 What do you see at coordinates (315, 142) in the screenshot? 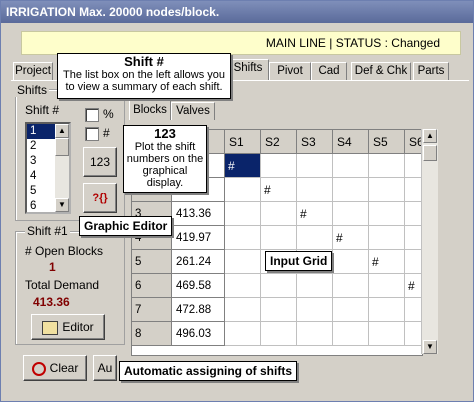
I see `grid-column-header: S3` at bounding box center [315, 142].